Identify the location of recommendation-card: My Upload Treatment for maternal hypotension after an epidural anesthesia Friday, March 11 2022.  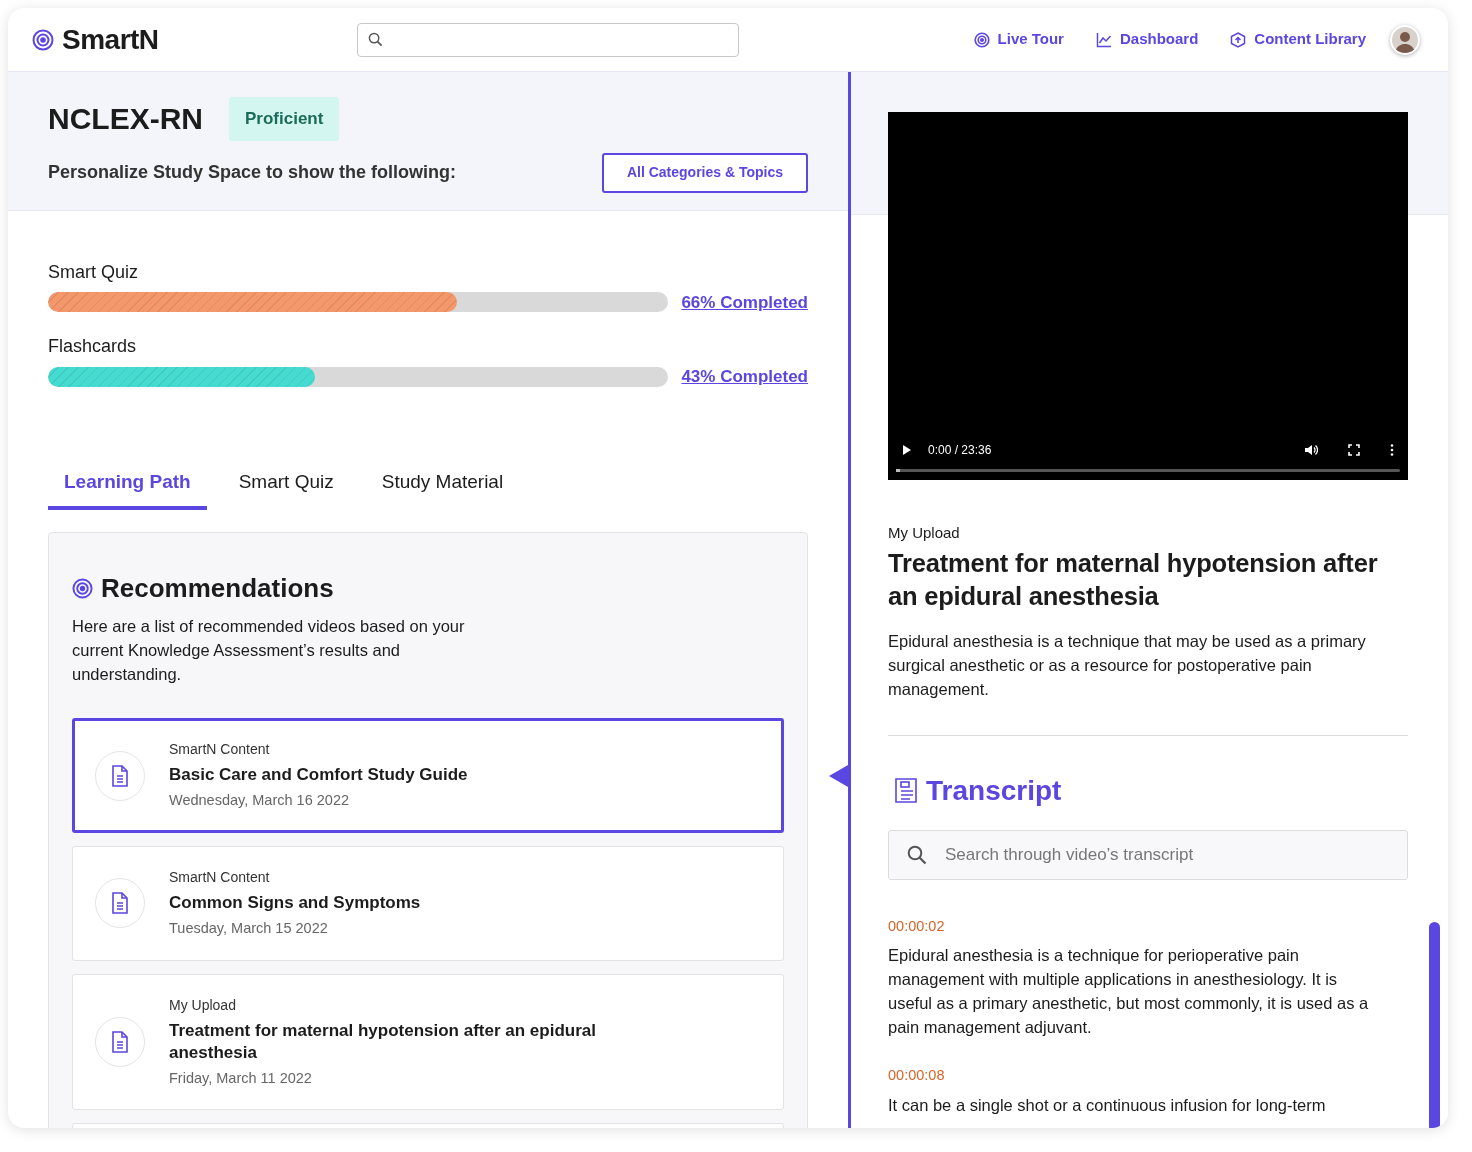
(428, 1042).